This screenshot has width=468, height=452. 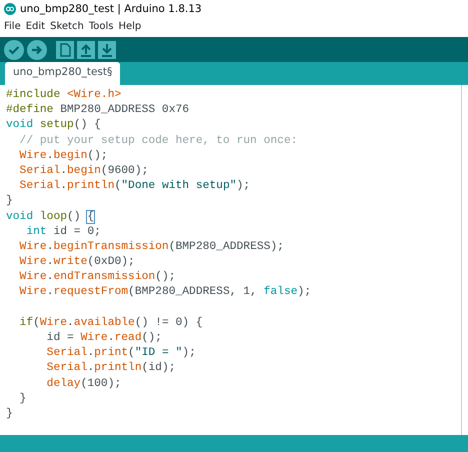 What do you see at coordinates (64, 95) in the screenshot?
I see `code-line: #include <Wire.h>` at bounding box center [64, 95].